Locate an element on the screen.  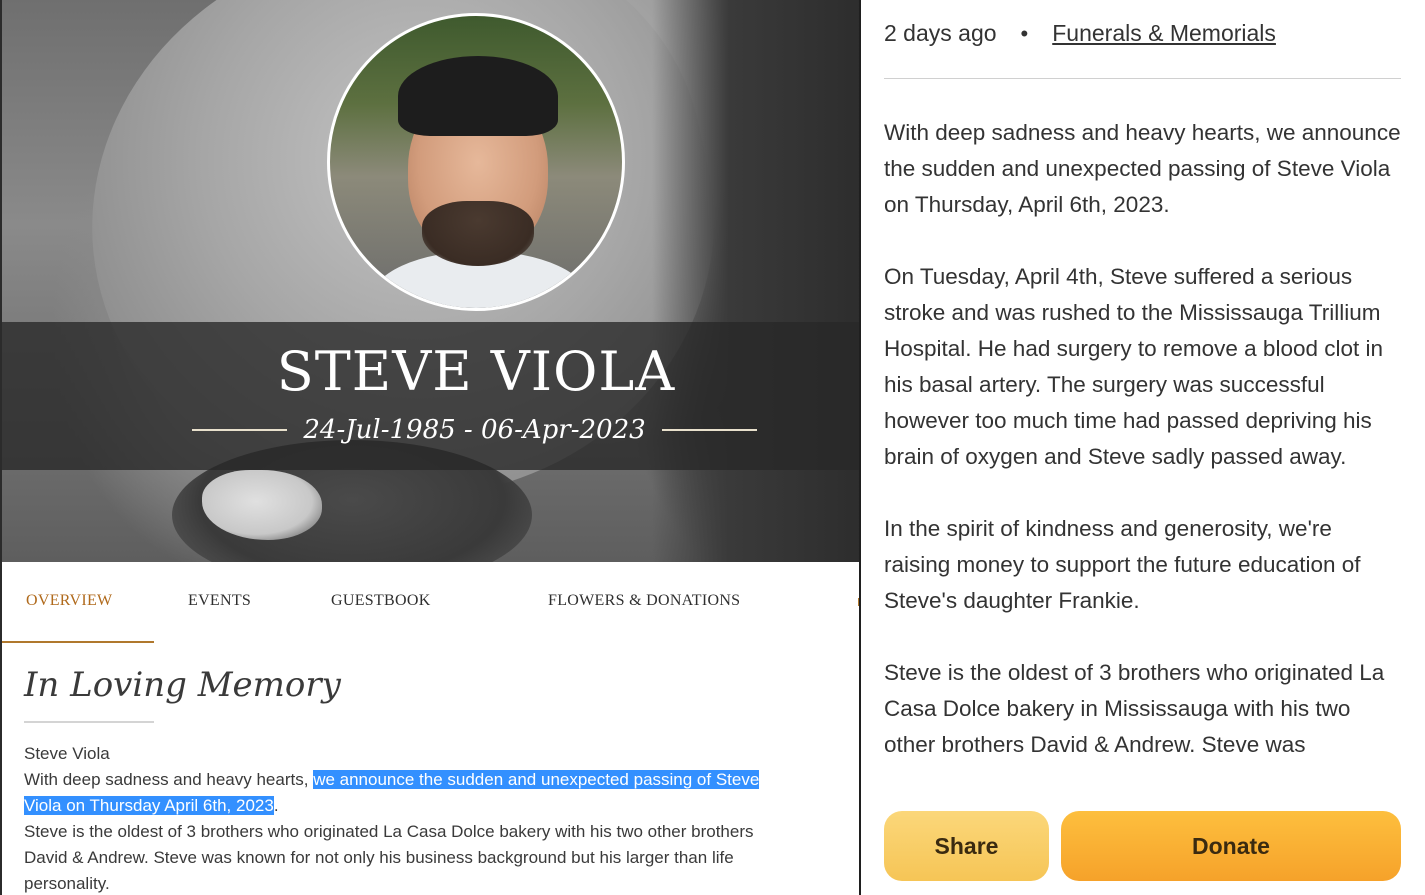
tab-events: EVENTS is located at coordinates (219, 601).